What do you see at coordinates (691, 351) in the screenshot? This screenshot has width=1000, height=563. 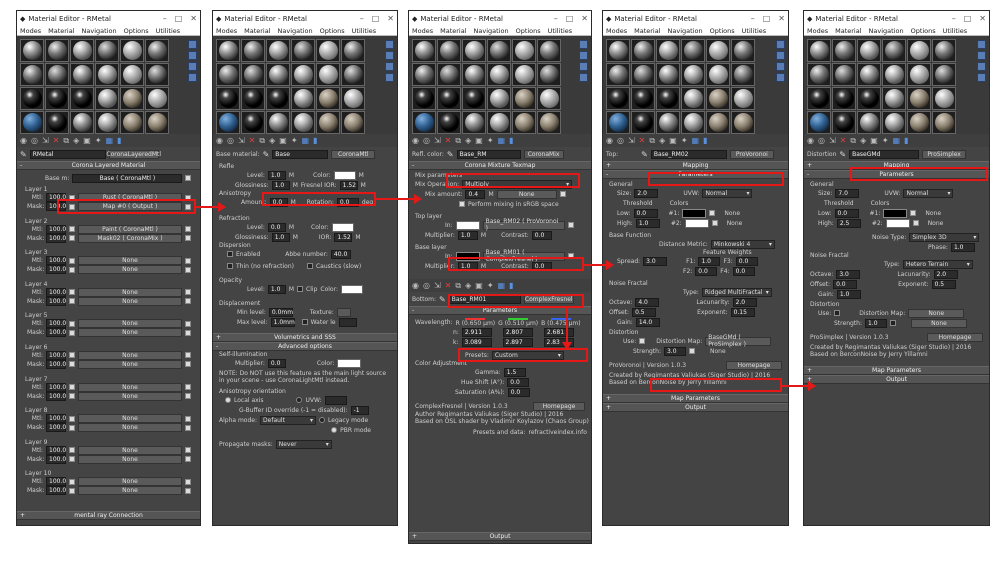 I see `strength-checkbox` at bounding box center [691, 351].